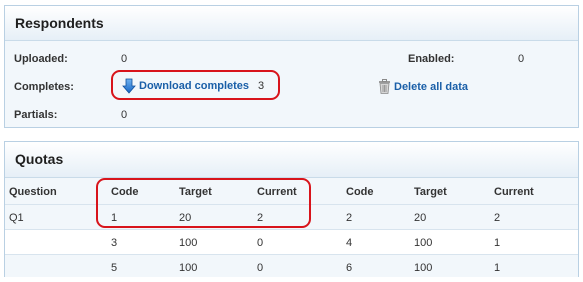 The image size is (583, 282). Describe the element at coordinates (420, 218) in the screenshot. I see `cell-target-2: 20` at that location.